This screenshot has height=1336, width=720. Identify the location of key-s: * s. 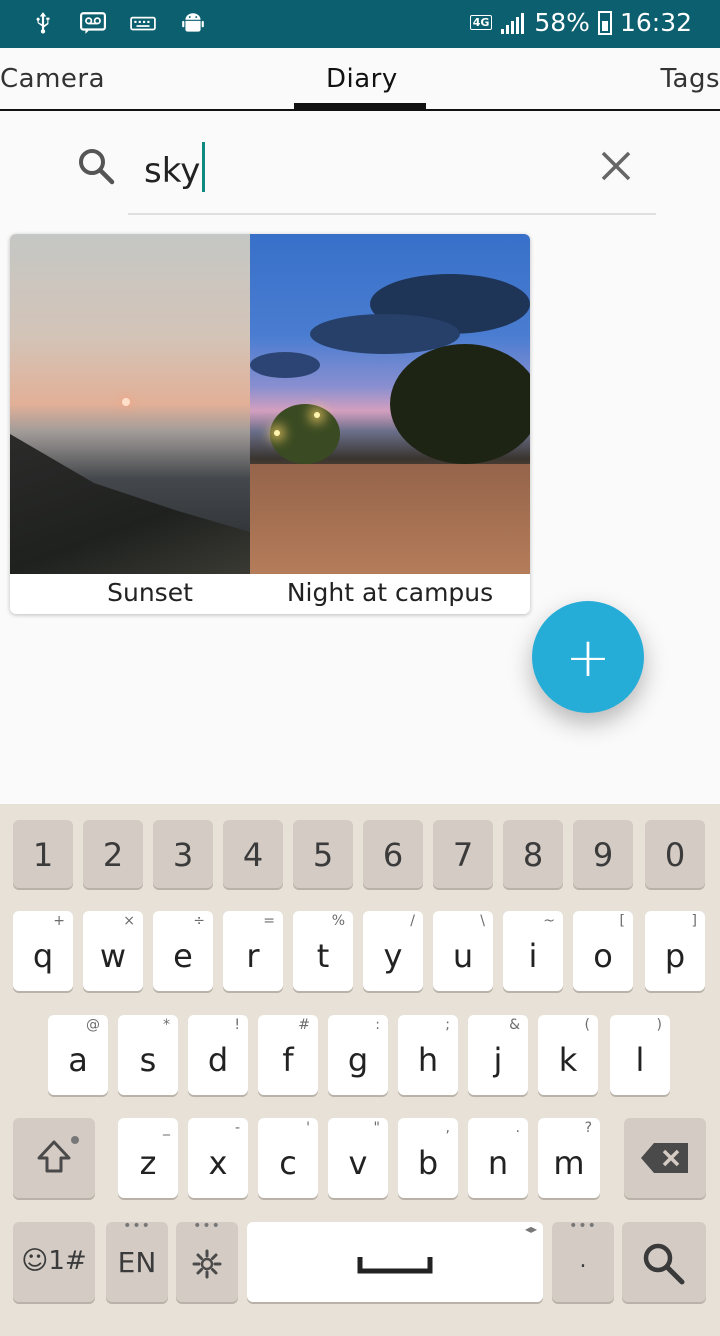
(148, 1055).